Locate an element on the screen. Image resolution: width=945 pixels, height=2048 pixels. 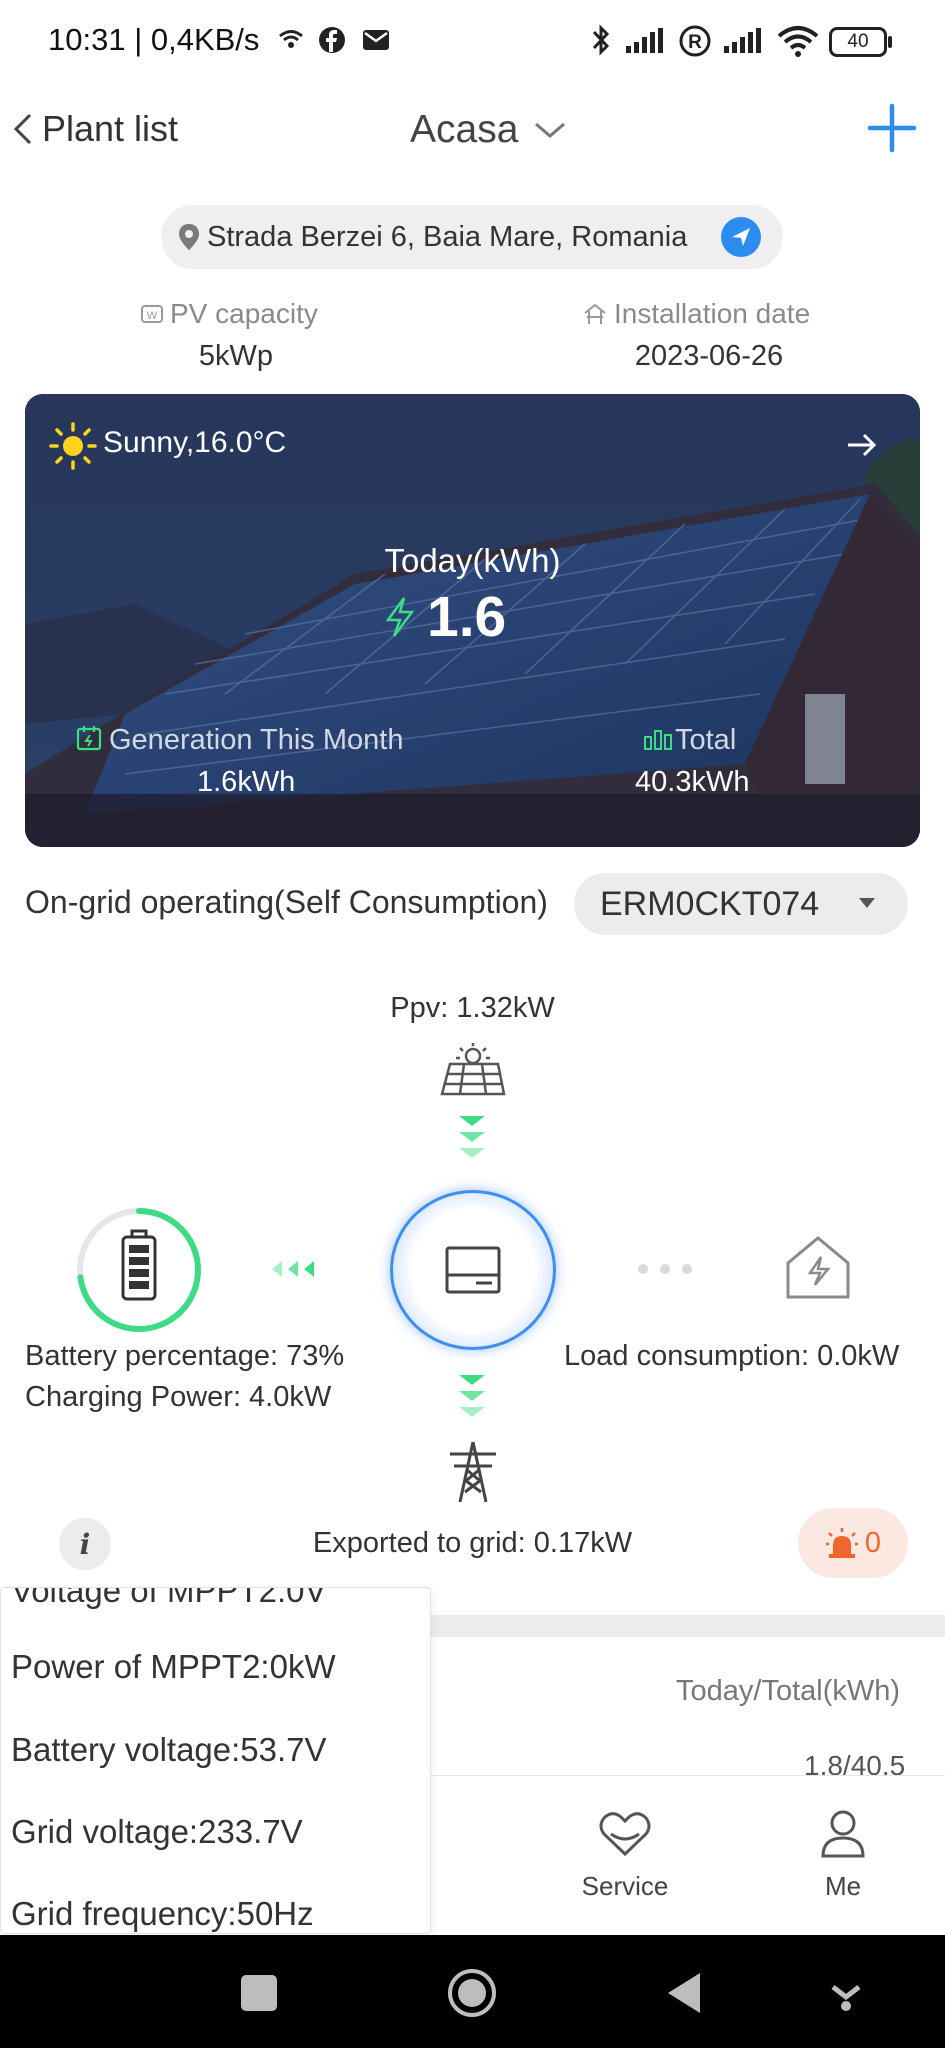
today-value: 1.6 is located at coordinates (467, 617).